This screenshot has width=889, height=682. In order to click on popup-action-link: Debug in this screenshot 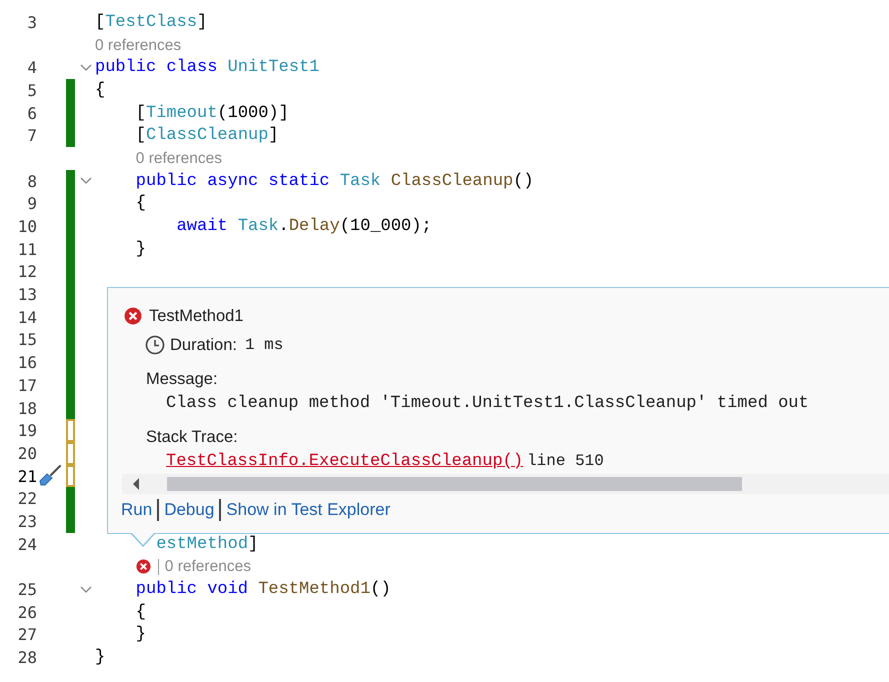, I will do `click(189, 510)`.